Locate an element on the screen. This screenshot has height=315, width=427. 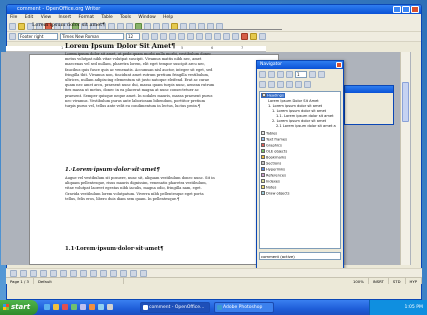
tree-item-references: References is located at coordinates (273, 175).